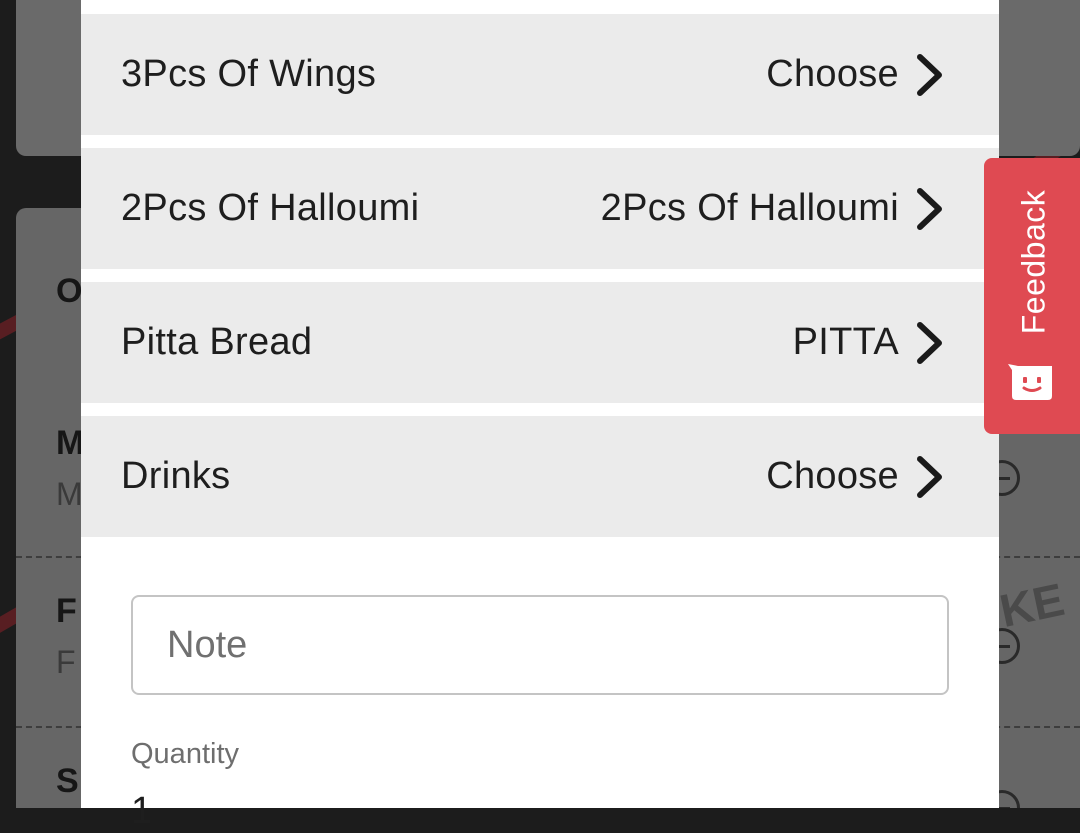  What do you see at coordinates (176, 476) in the screenshot?
I see `option-label: Drinks` at bounding box center [176, 476].